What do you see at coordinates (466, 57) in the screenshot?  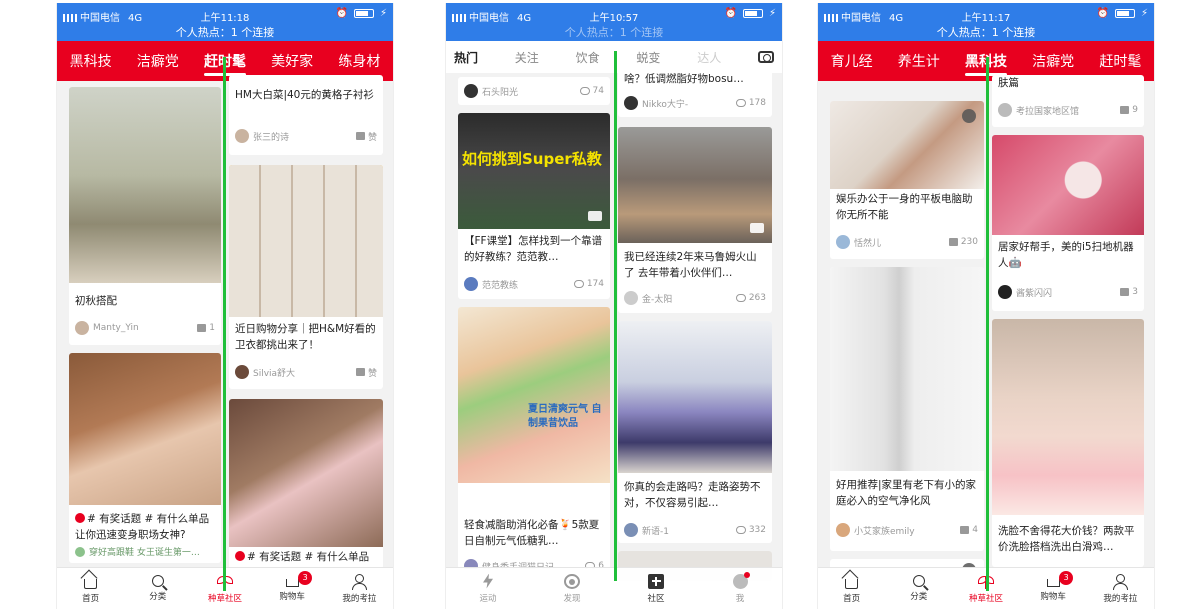 I see `tab-popular: 热门` at bounding box center [466, 57].